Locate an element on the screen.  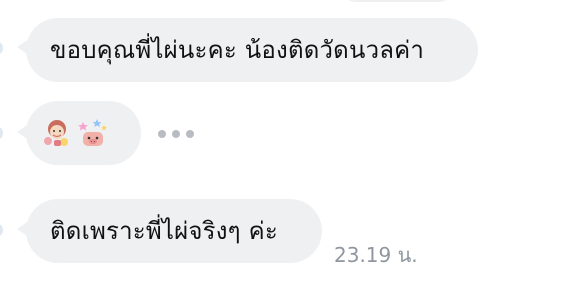
message-text-1: ขอบคุณพี่ไผ่นะคะ น้องติดวัดนวลค่า is located at coordinates (237, 50).